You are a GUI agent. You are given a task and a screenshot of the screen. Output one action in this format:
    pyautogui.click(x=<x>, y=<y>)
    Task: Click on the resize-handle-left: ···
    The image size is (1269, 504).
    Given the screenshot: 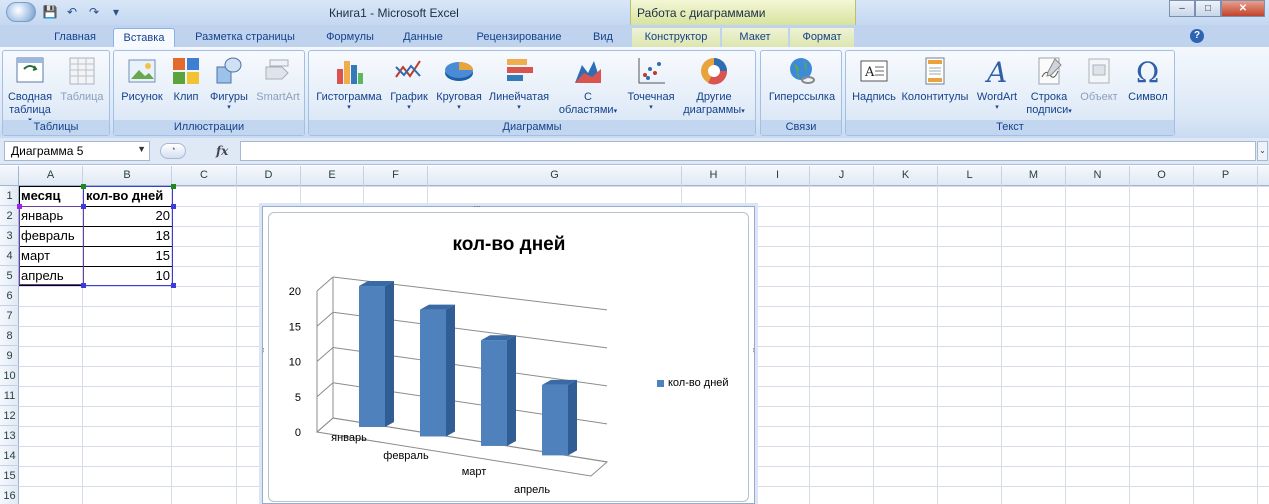 What is the action you would take?
    pyautogui.click(x=263, y=349)
    